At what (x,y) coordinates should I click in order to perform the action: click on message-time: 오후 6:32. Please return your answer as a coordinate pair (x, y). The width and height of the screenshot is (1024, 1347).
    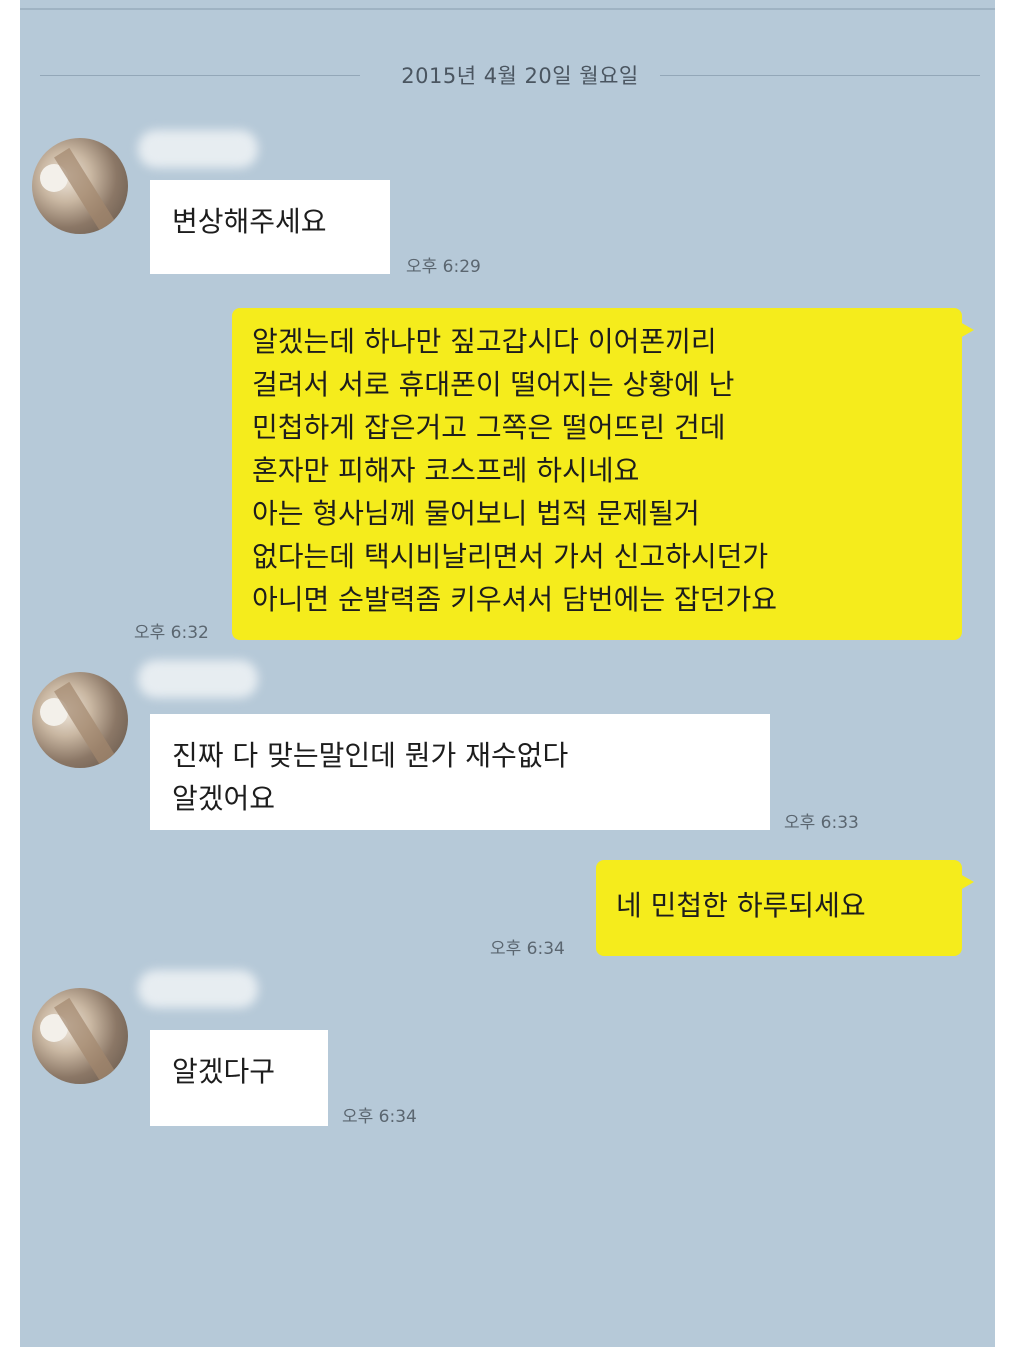
    Looking at the image, I should click on (171, 633).